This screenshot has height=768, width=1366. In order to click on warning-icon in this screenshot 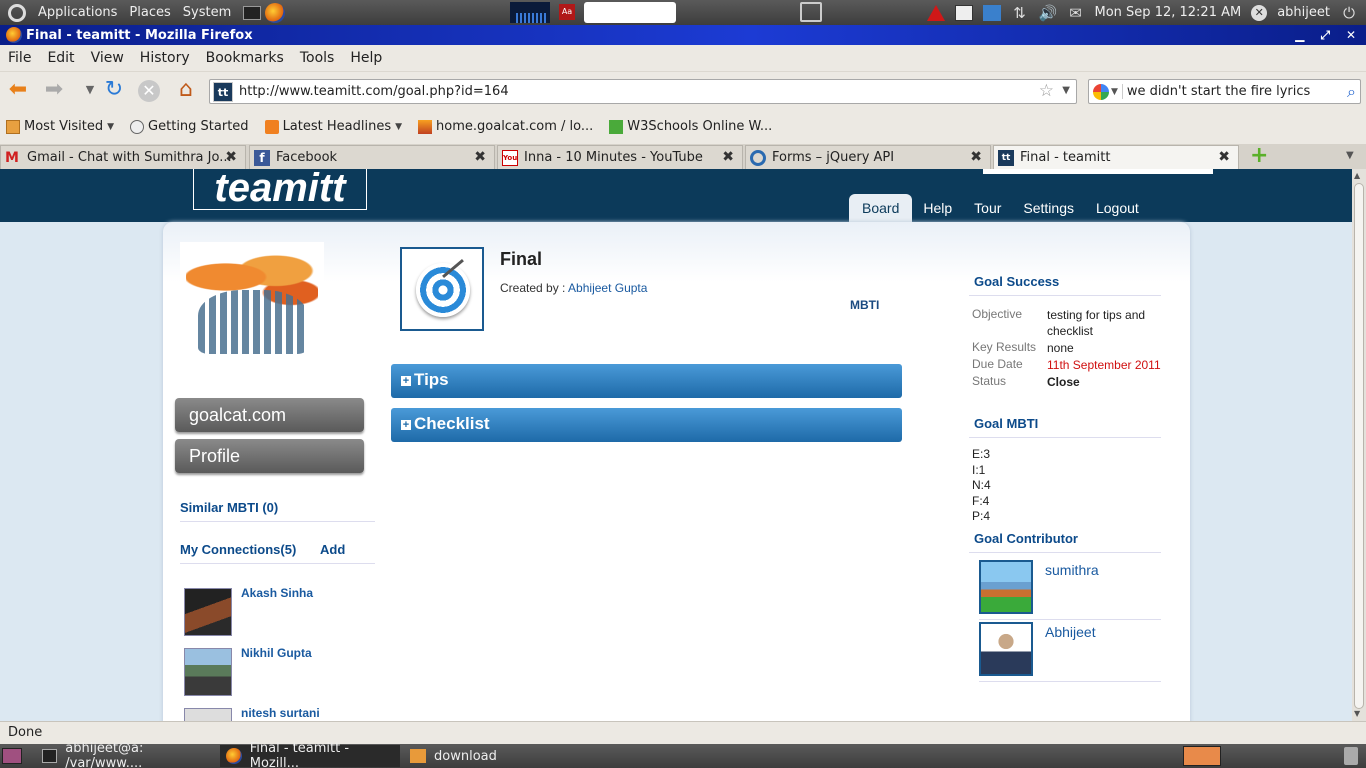, I will do `click(935, 12)`.